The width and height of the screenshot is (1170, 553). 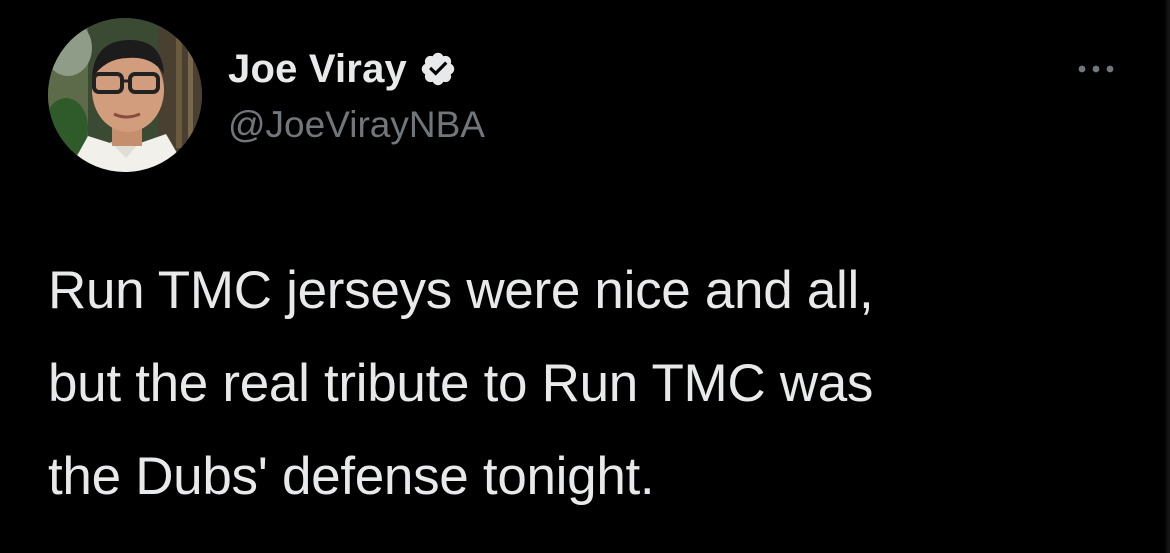 I want to click on tweet-text-line: the Dubs' defense tonight., so click(x=351, y=476).